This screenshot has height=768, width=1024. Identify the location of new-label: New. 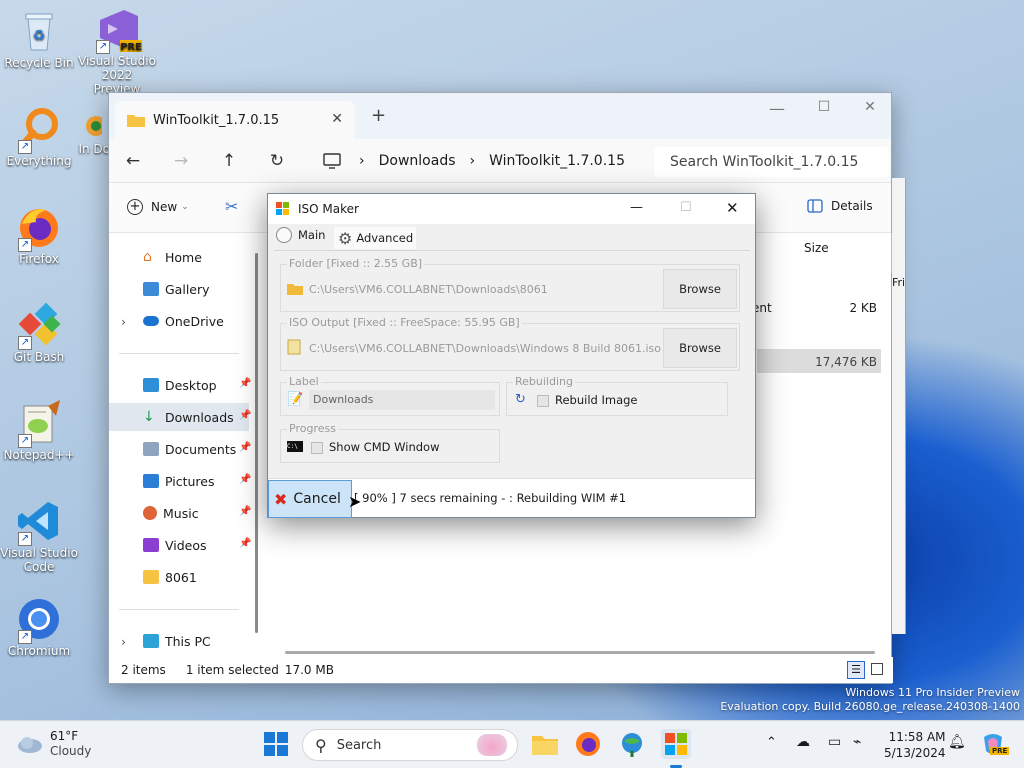
(164, 207).